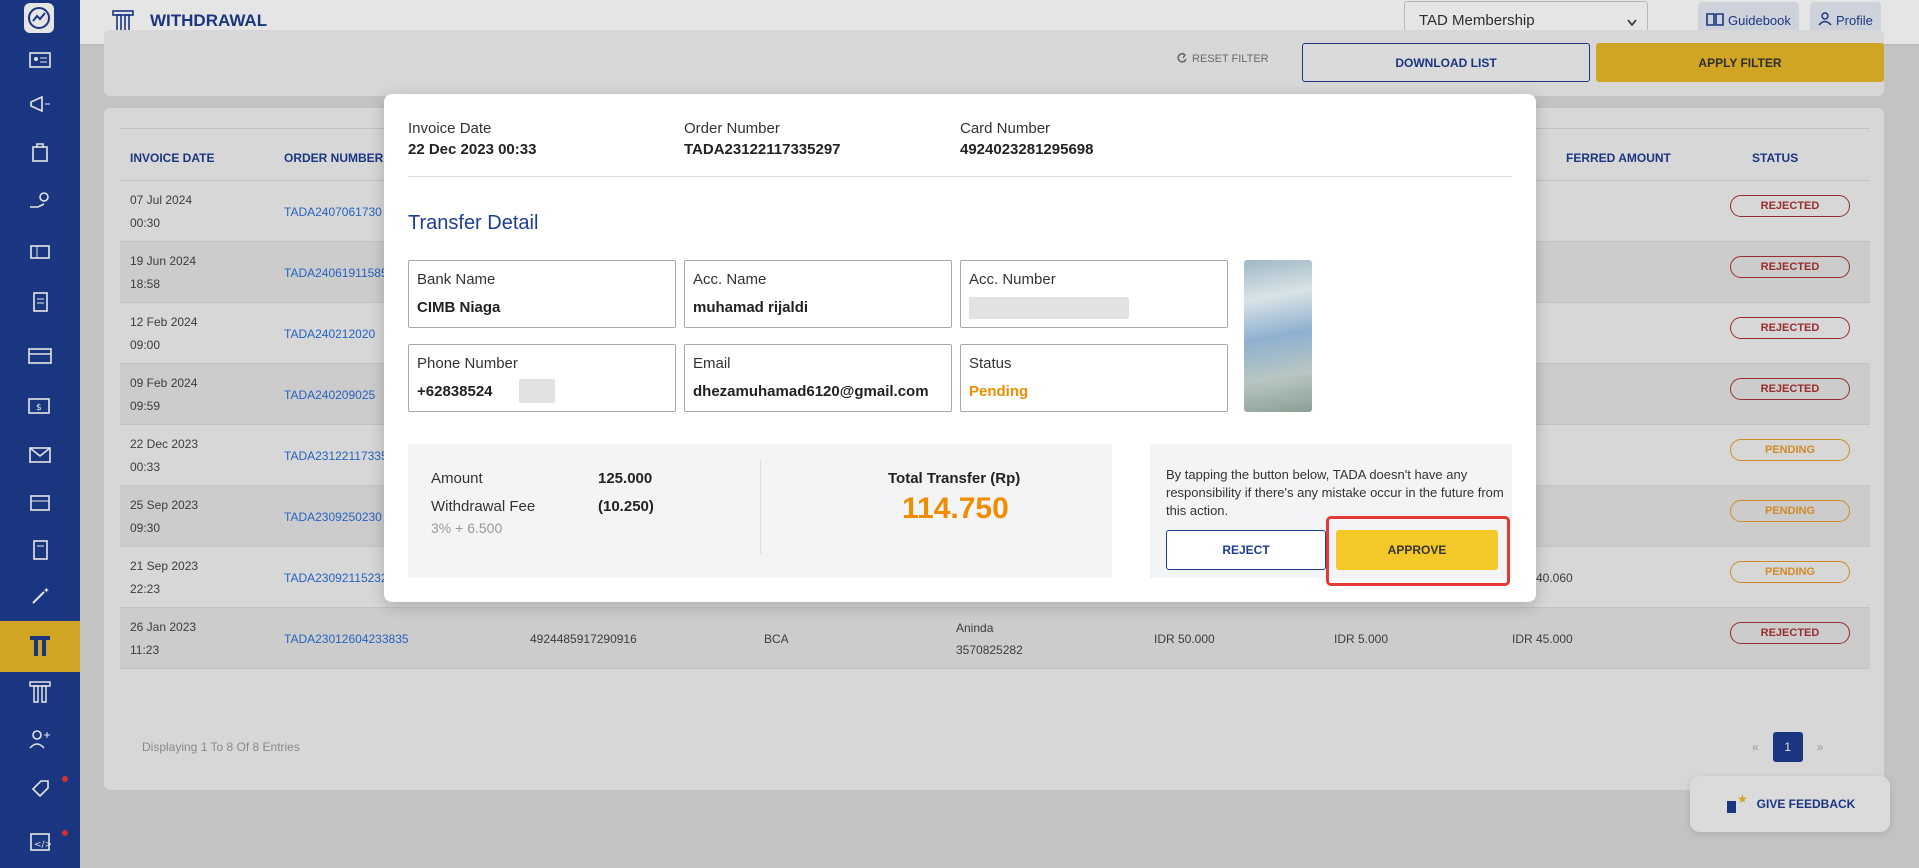 The height and width of the screenshot is (868, 1919). Describe the element at coordinates (456, 279) in the screenshot. I see `bank-name-label: Bank Name` at that location.